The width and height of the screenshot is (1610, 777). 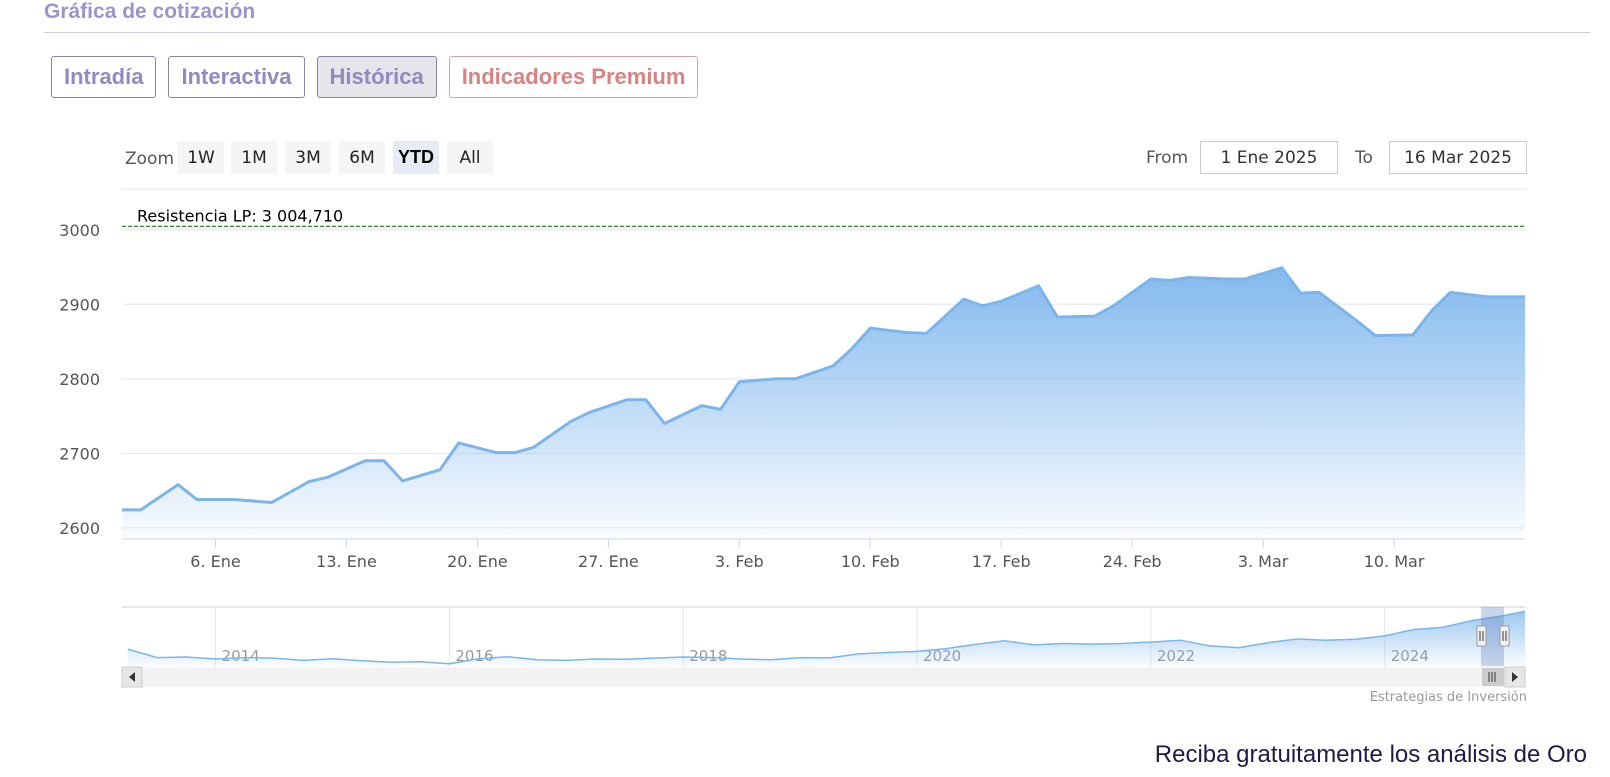 What do you see at coordinates (346, 561) in the screenshot?
I see `x-tick-label: 13. Ene` at bounding box center [346, 561].